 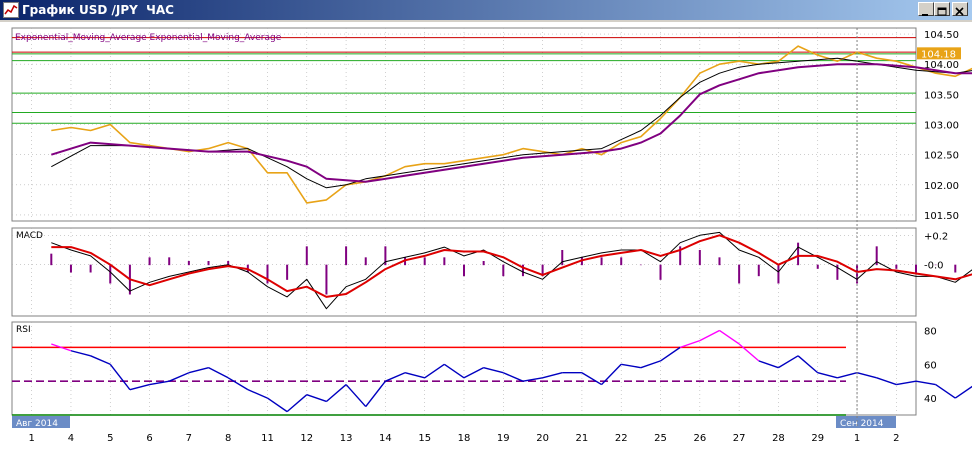 I want to click on x-tick-label: 14, so click(x=385, y=438).